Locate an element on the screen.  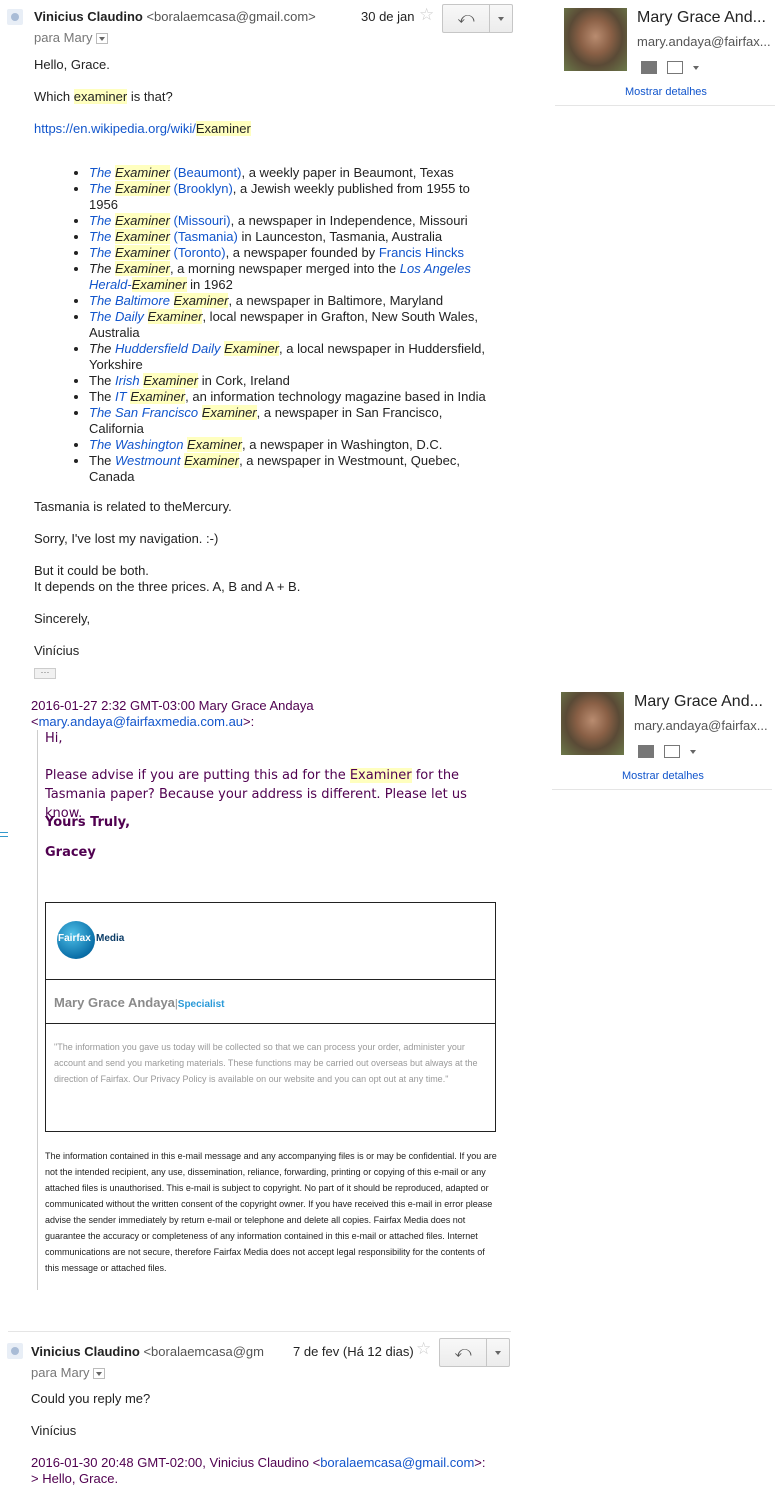
quote-closing: Yours Truly, is located at coordinates (88, 822).